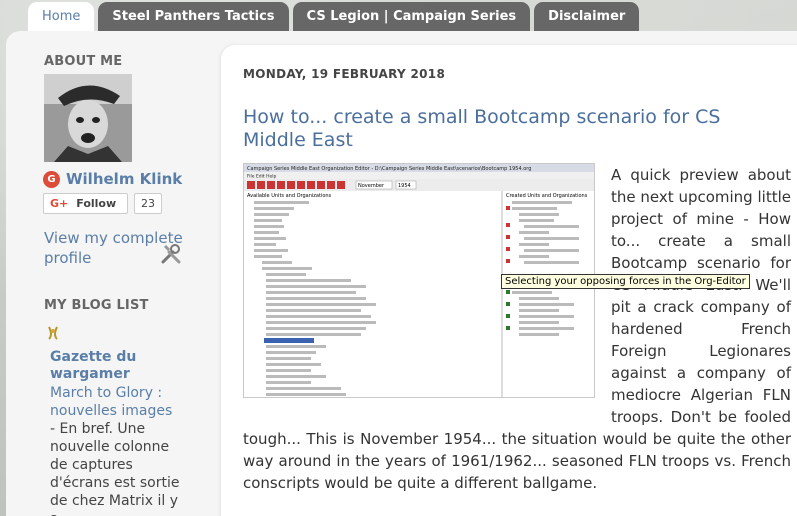  Describe the element at coordinates (59, 203) in the screenshot. I see `google-plus-follow-icon: G+` at that location.